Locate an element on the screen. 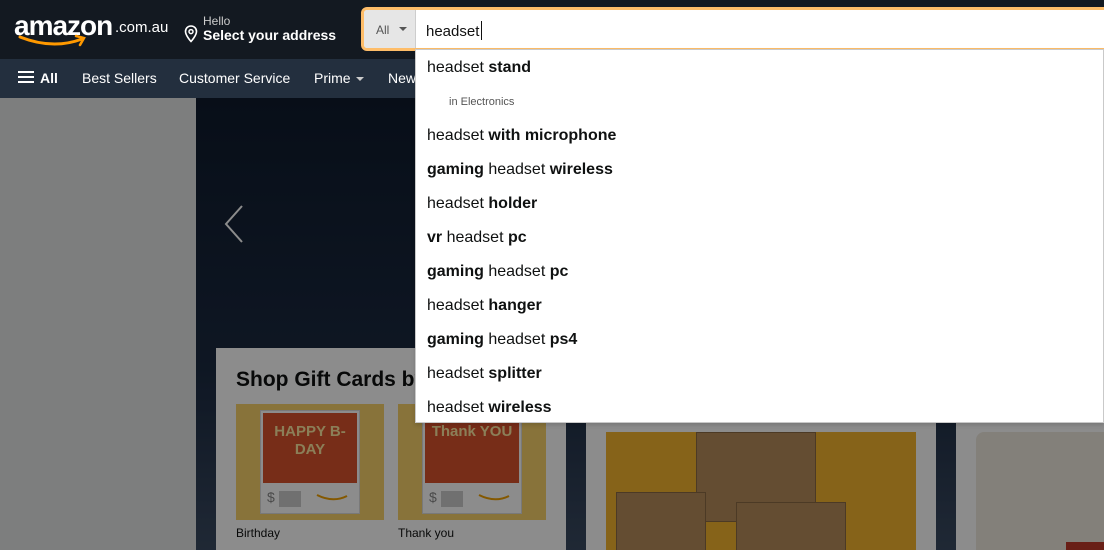 The height and width of the screenshot is (550, 1104). gift-card-art: HAPPY B-DAY is located at coordinates (310, 448).